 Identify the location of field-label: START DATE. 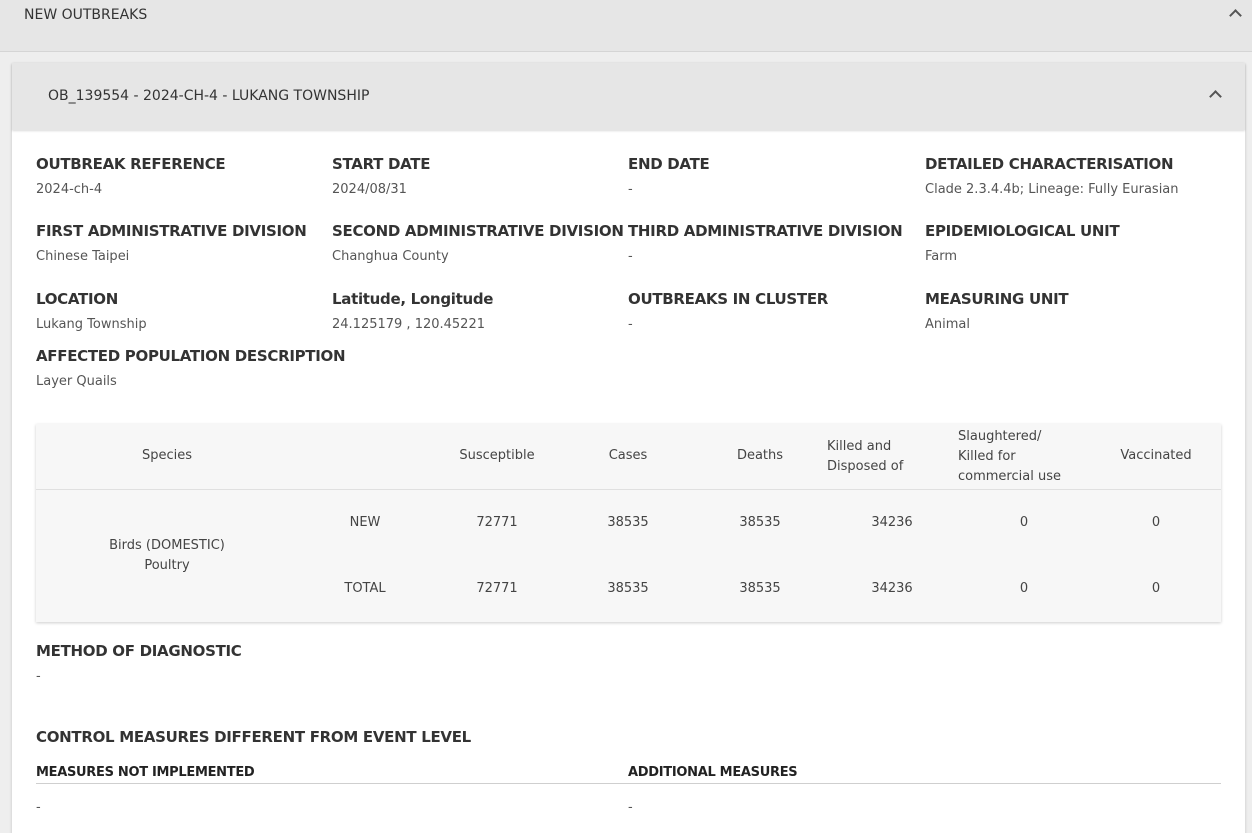
(381, 164).